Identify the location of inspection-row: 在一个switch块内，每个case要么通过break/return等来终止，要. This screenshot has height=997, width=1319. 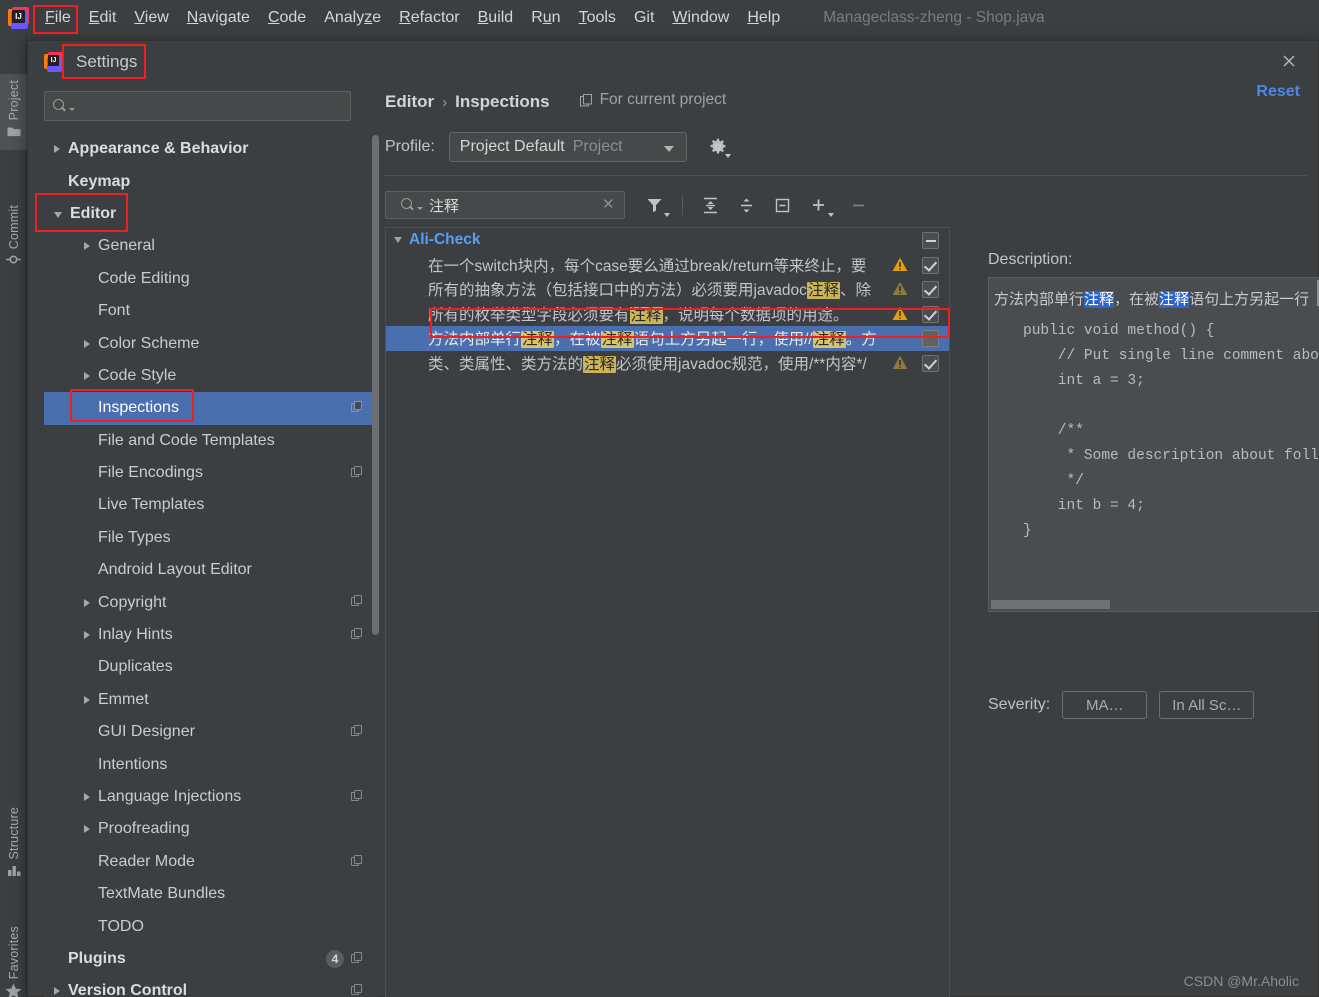
(667, 265).